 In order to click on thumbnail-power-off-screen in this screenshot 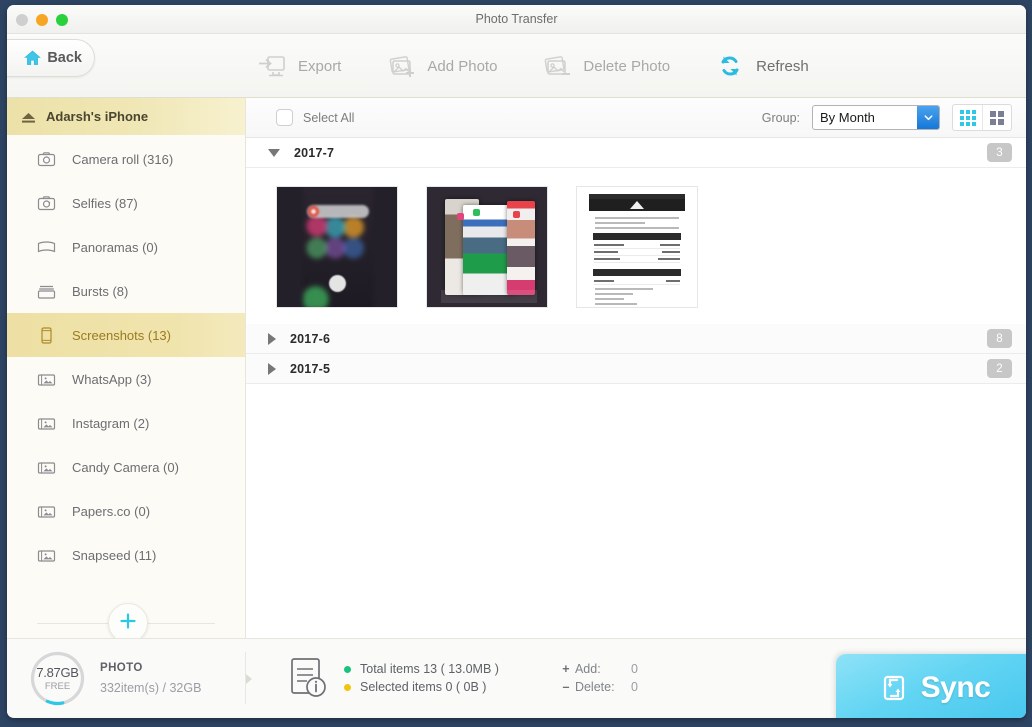, I will do `click(337, 247)`.